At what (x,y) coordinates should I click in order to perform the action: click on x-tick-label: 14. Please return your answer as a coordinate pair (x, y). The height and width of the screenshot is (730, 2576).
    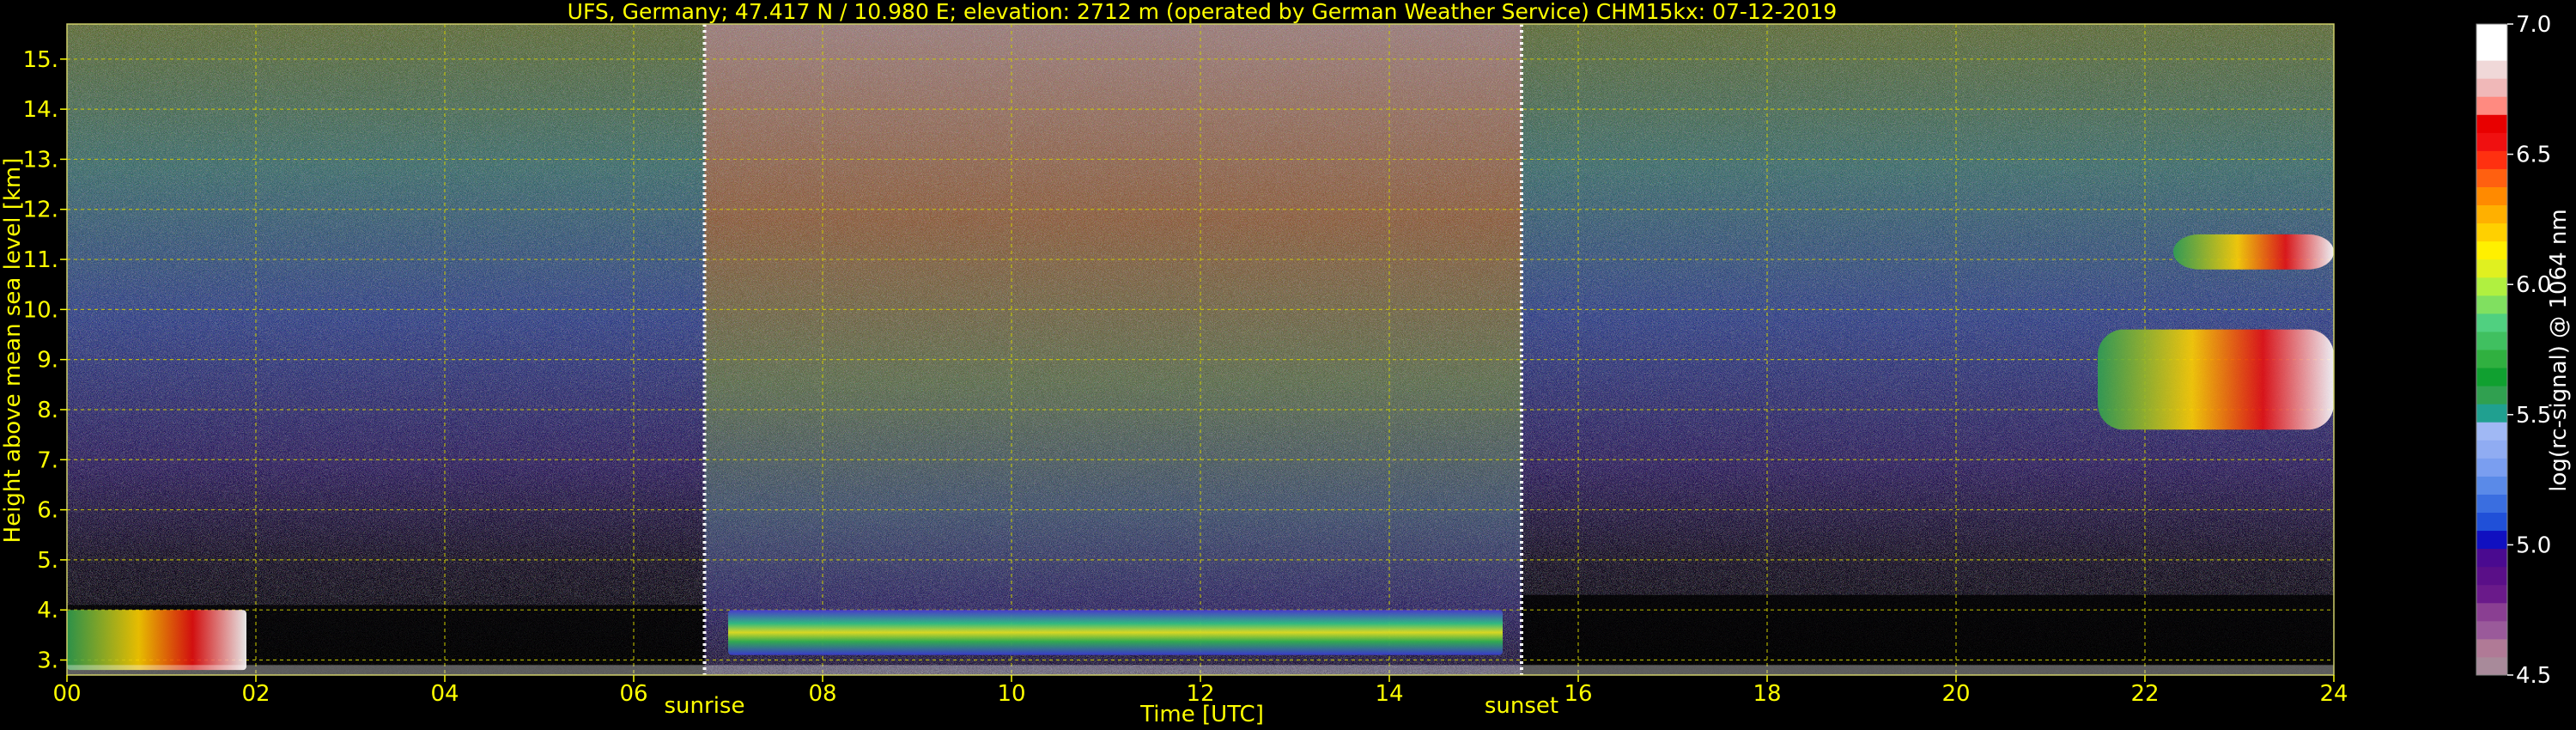
    Looking at the image, I should click on (1389, 694).